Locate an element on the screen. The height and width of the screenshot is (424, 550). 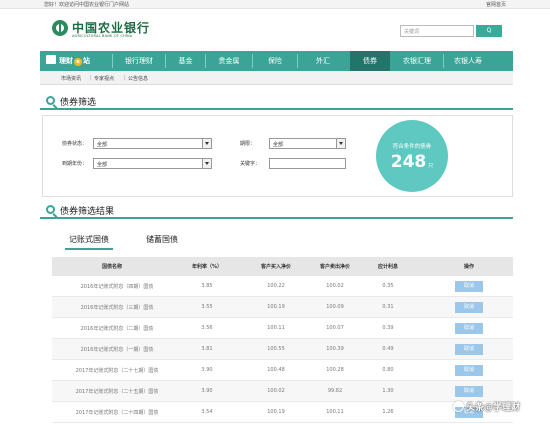
rate-cell: 3.55 is located at coordinates (207, 307).